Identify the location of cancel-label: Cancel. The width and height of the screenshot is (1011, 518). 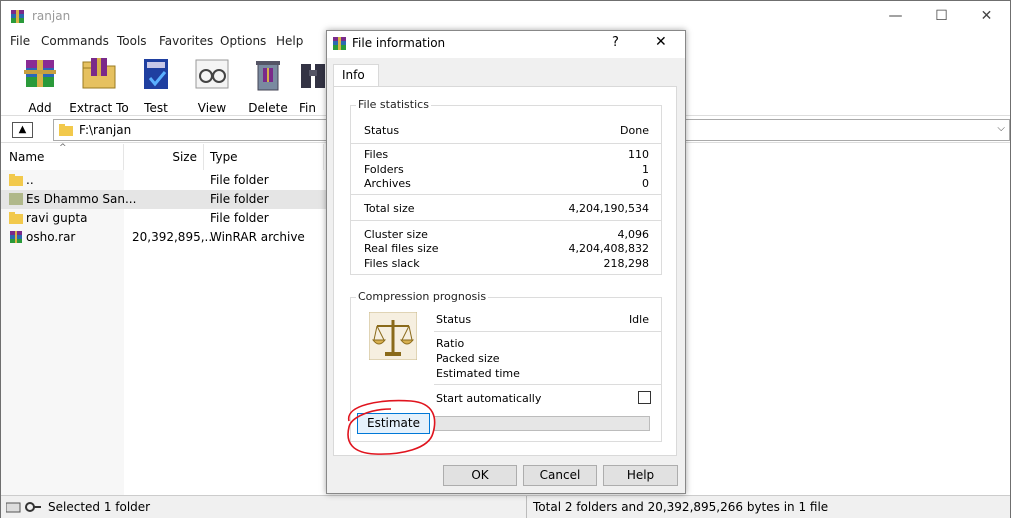
(560, 475).